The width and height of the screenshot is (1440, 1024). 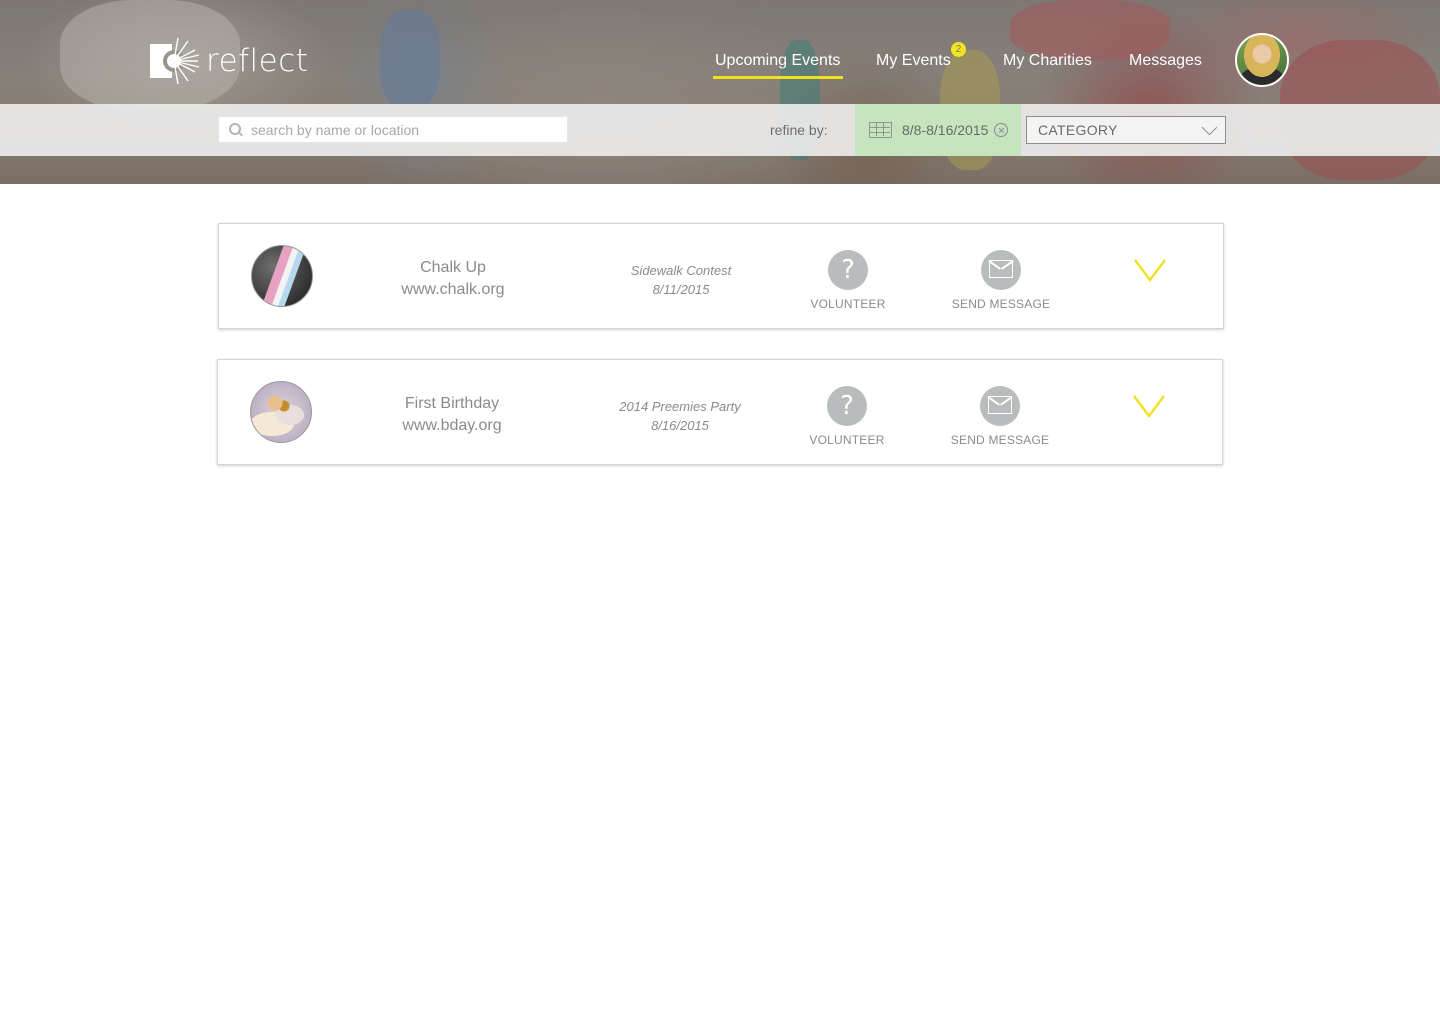 I want to click on brand-logo: reflect, so click(x=229, y=61).